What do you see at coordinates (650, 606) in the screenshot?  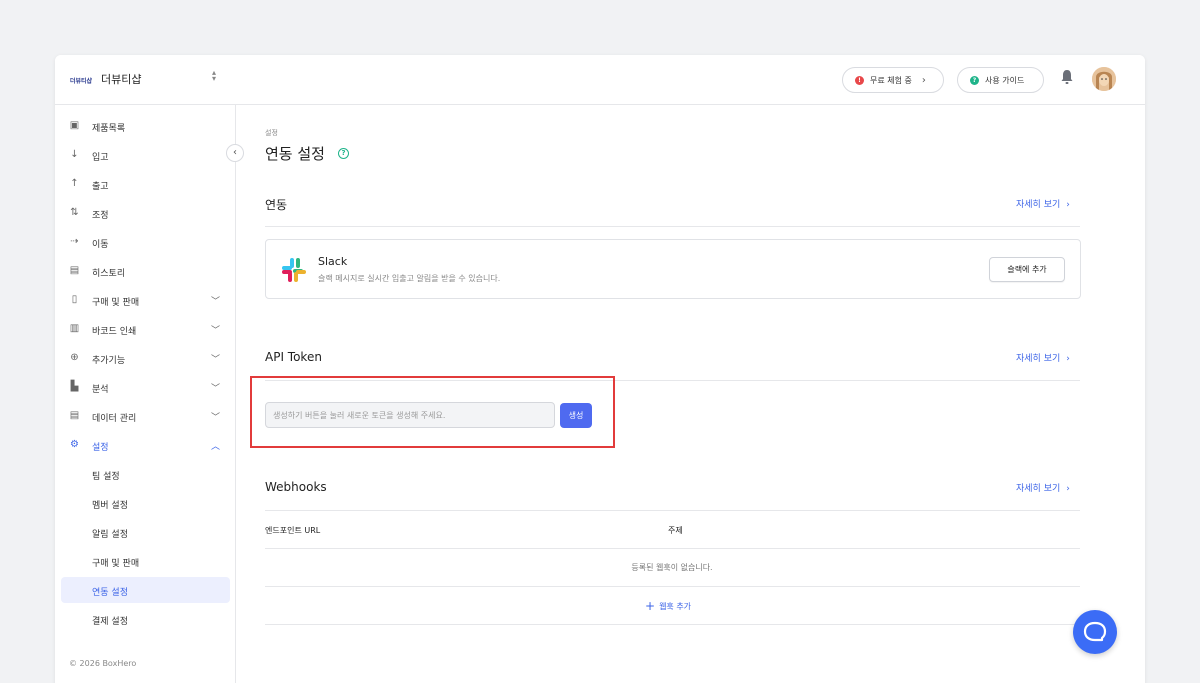 I see `plus-icon: +` at bounding box center [650, 606].